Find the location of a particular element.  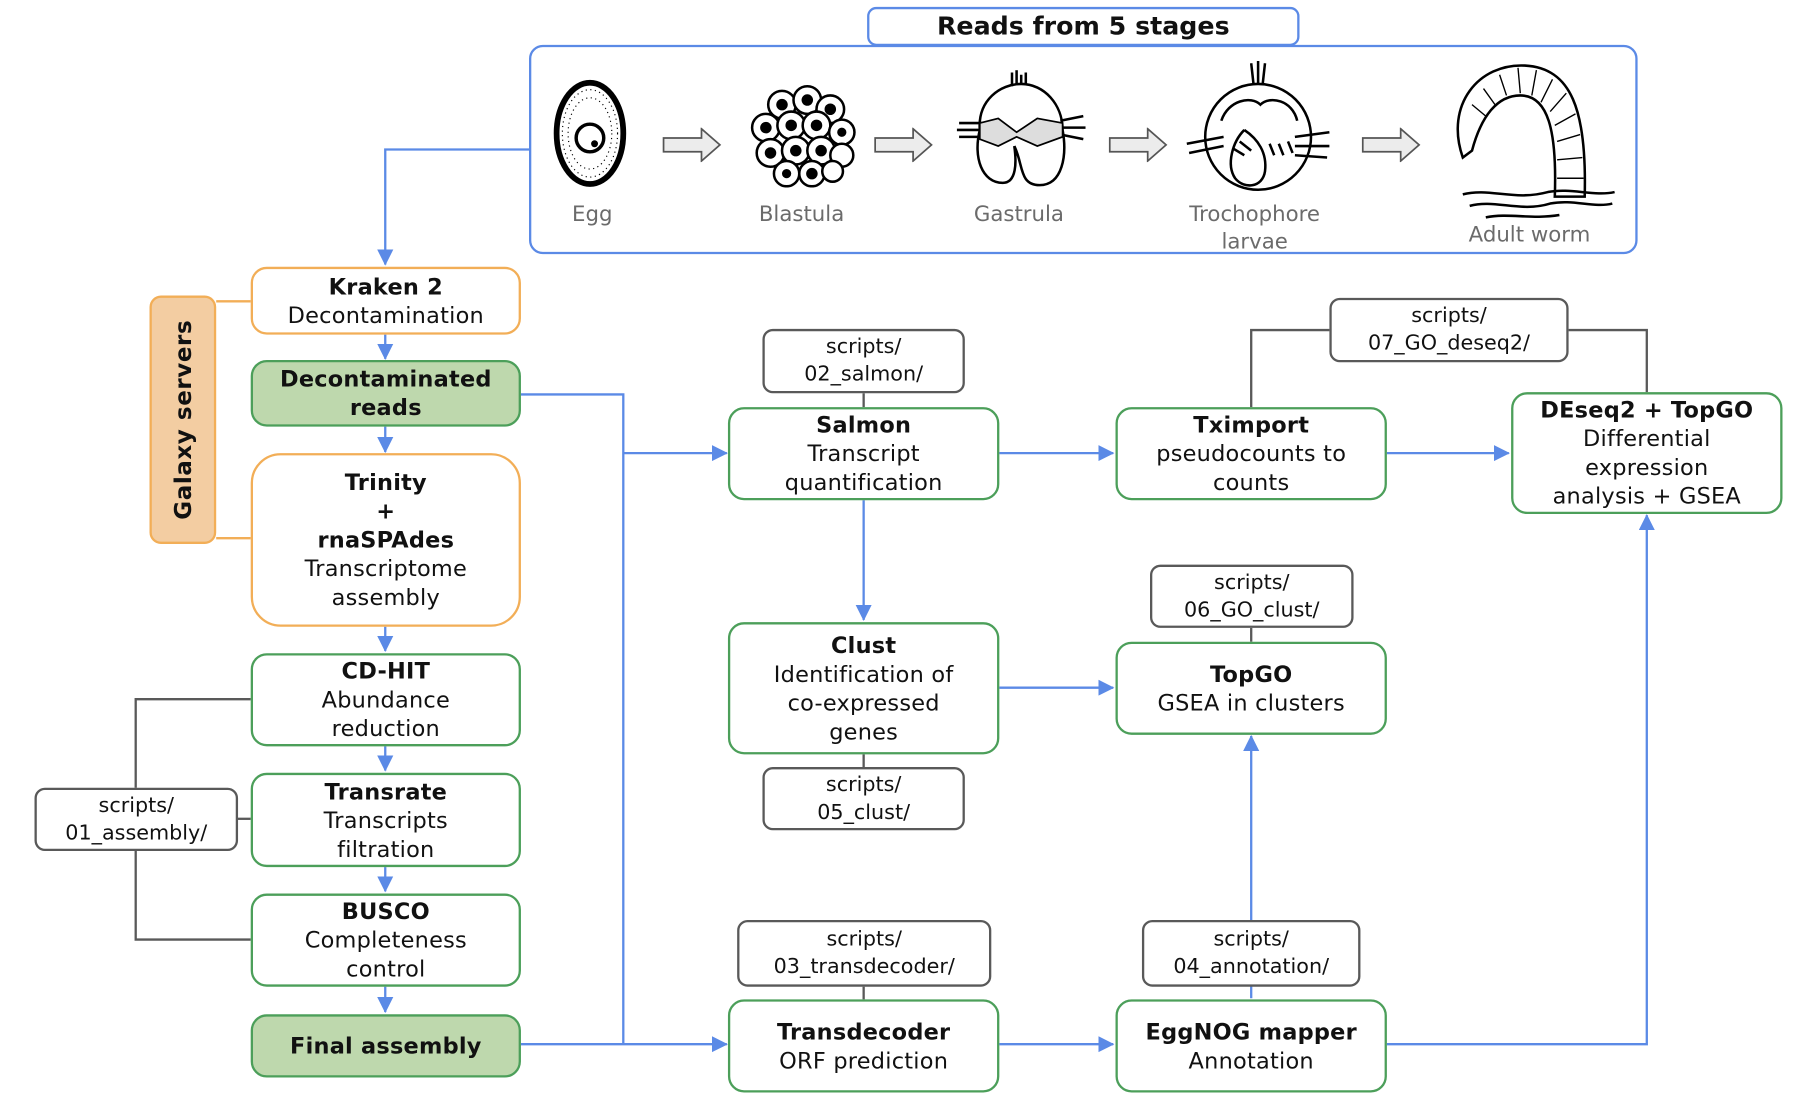

node-topgo: TopGO GSEA in clusters is located at coordinates (1251, 688).